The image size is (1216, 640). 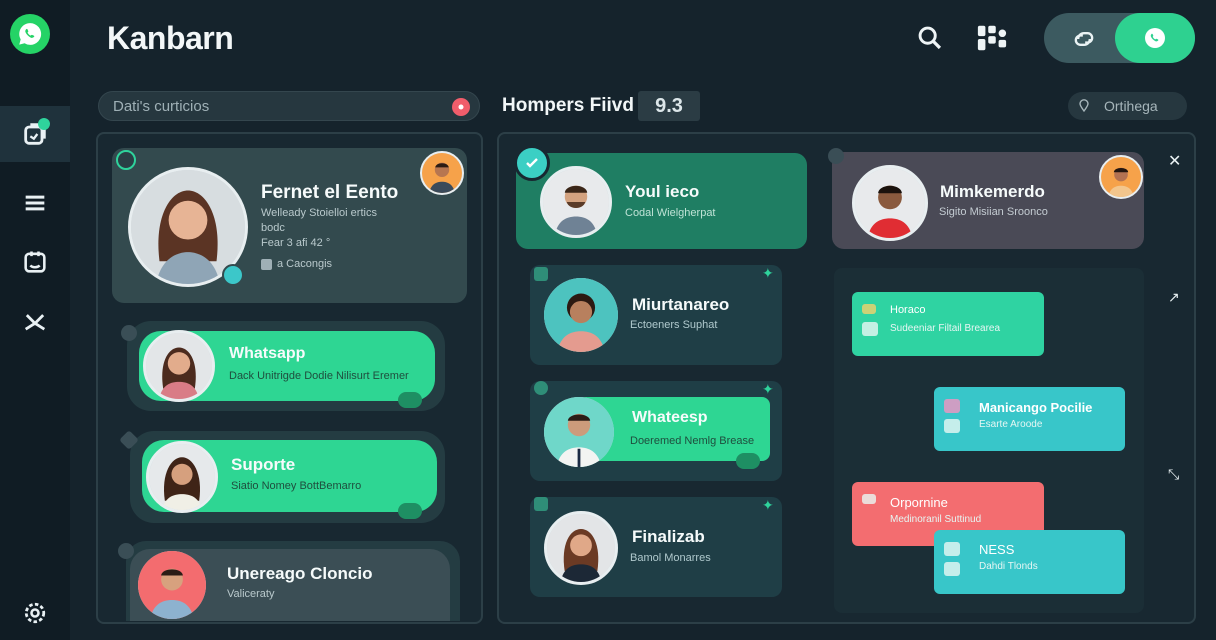 What do you see at coordinates (1008, 566) in the screenshot?
I see `bubble-subtitle: Dahdi Tlonds` at bounding box center [1008, 566].